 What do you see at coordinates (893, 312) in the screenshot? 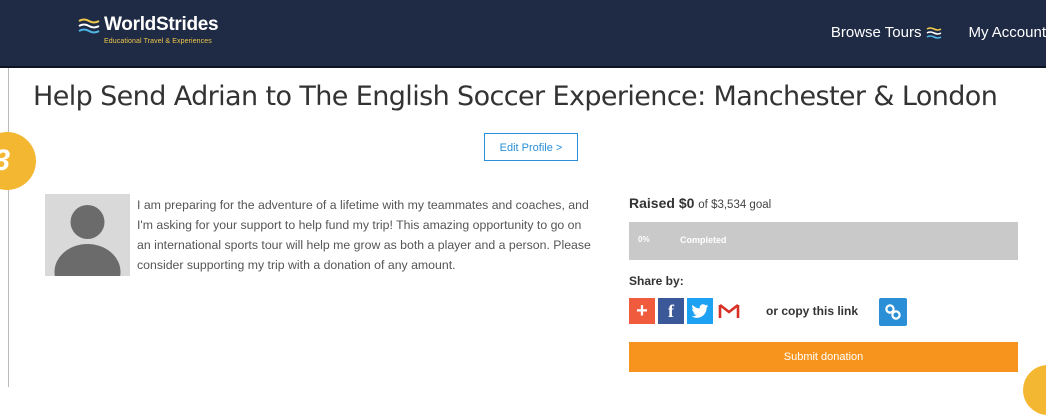
I see `copy-link-icon` at bounding box center [893, 312].